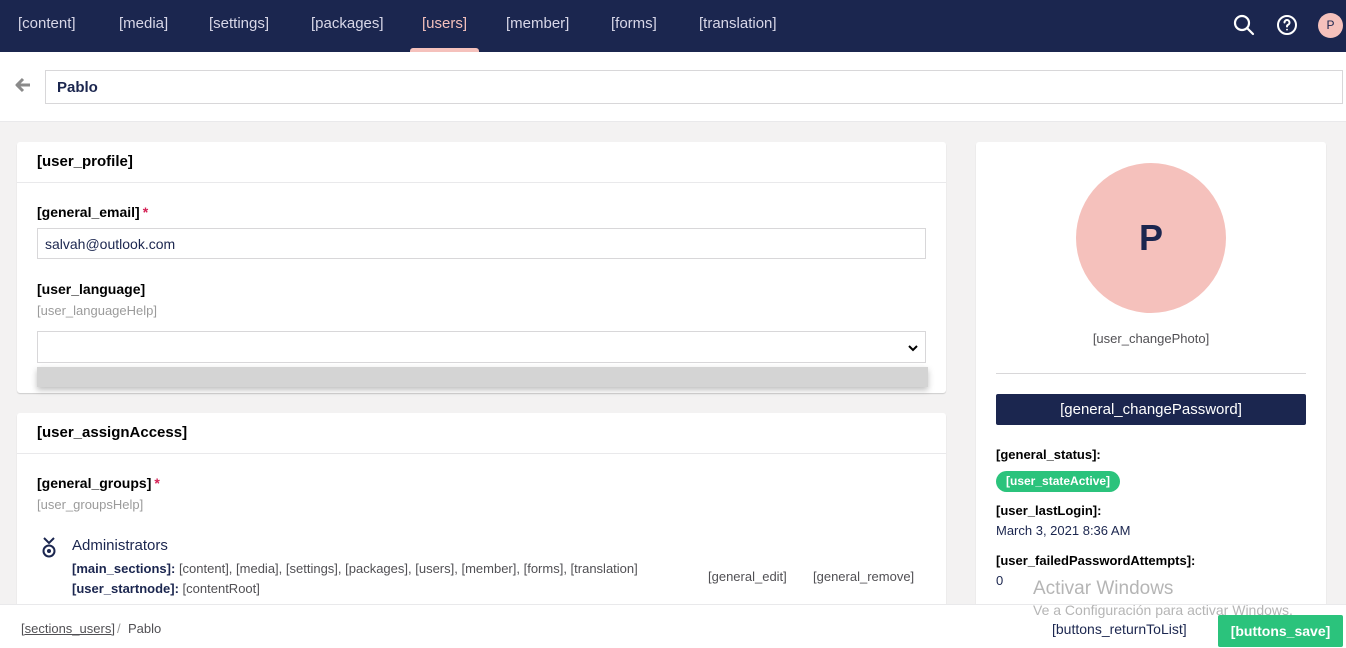 The height and width of the screenshot is (648, 1346). Describe the element at coordinates (1151, 338) in the screenshot. I see `change-photo-link: [user_changePhoto]` at that location.